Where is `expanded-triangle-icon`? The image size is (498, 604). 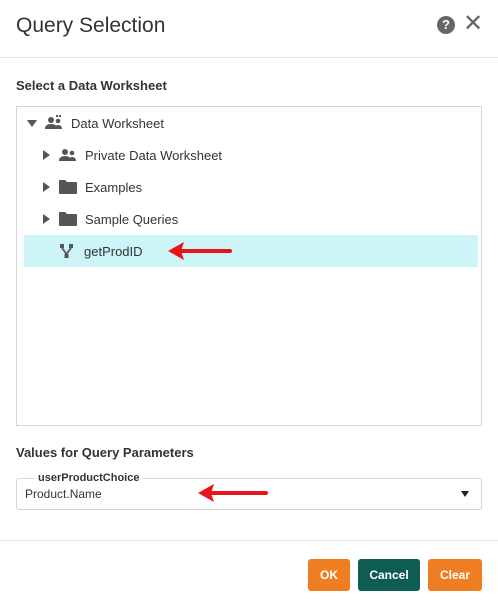
expanded-triangle-icon is located at coordinates (32, 123).